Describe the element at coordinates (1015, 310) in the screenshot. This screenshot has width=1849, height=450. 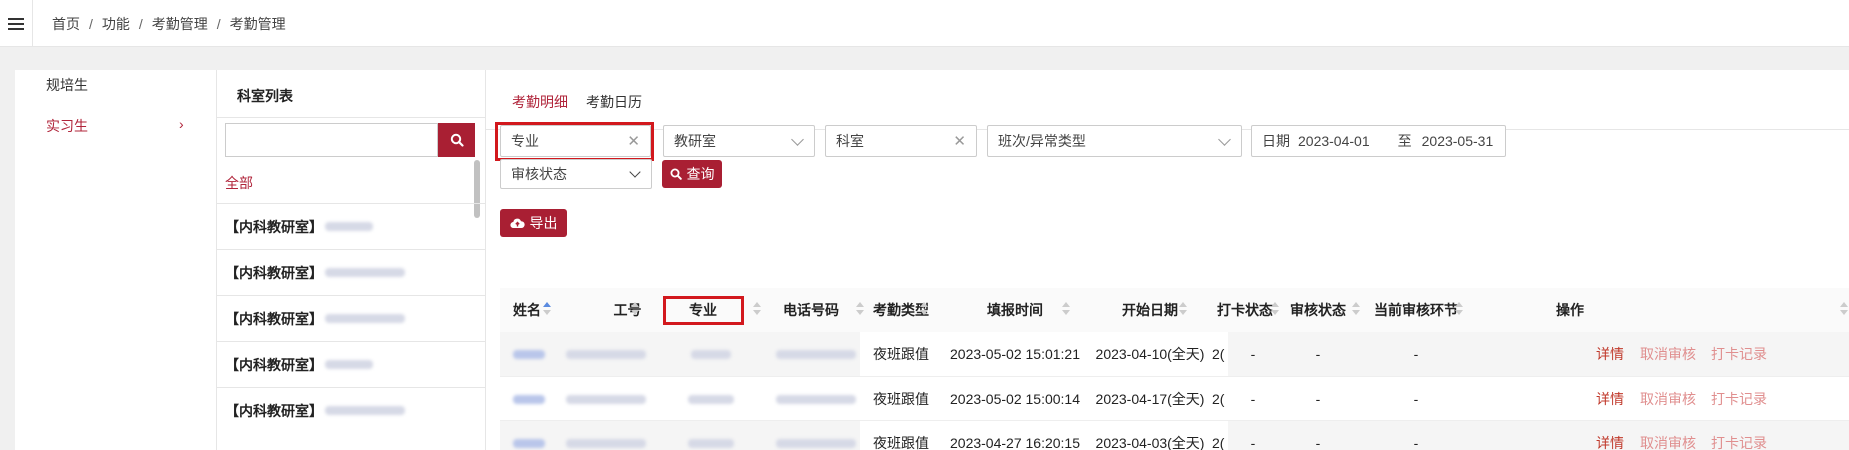
I see `header-label: 填报时间` at that location.